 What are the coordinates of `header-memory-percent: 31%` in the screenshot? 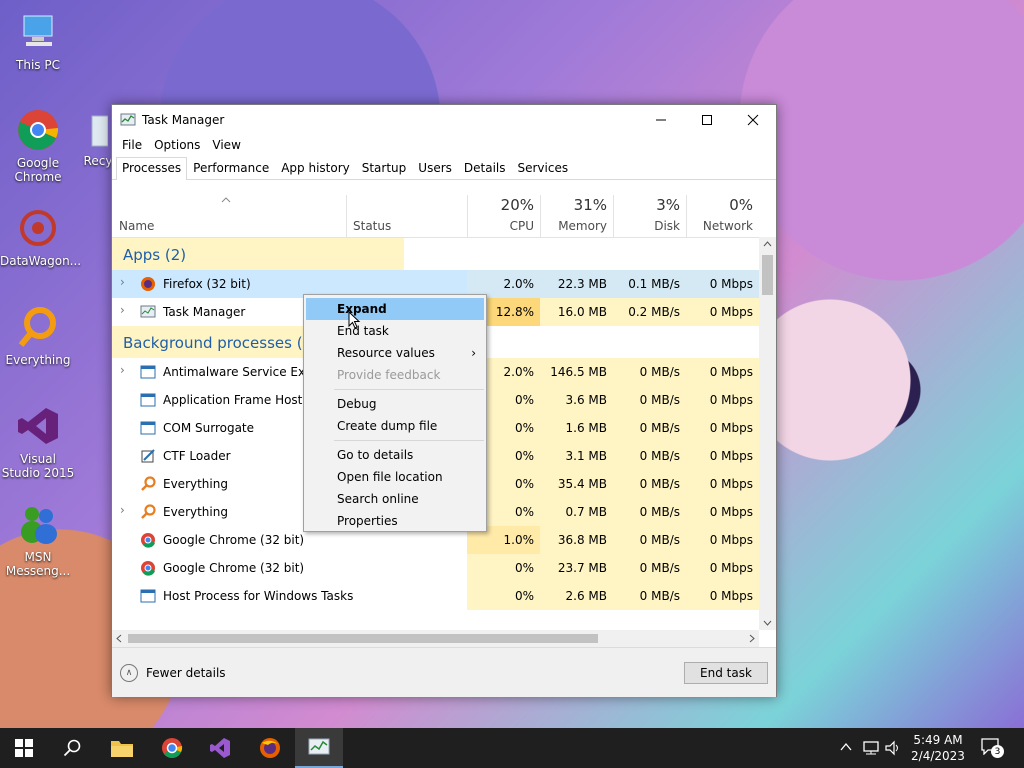 It's located at (590, 205).